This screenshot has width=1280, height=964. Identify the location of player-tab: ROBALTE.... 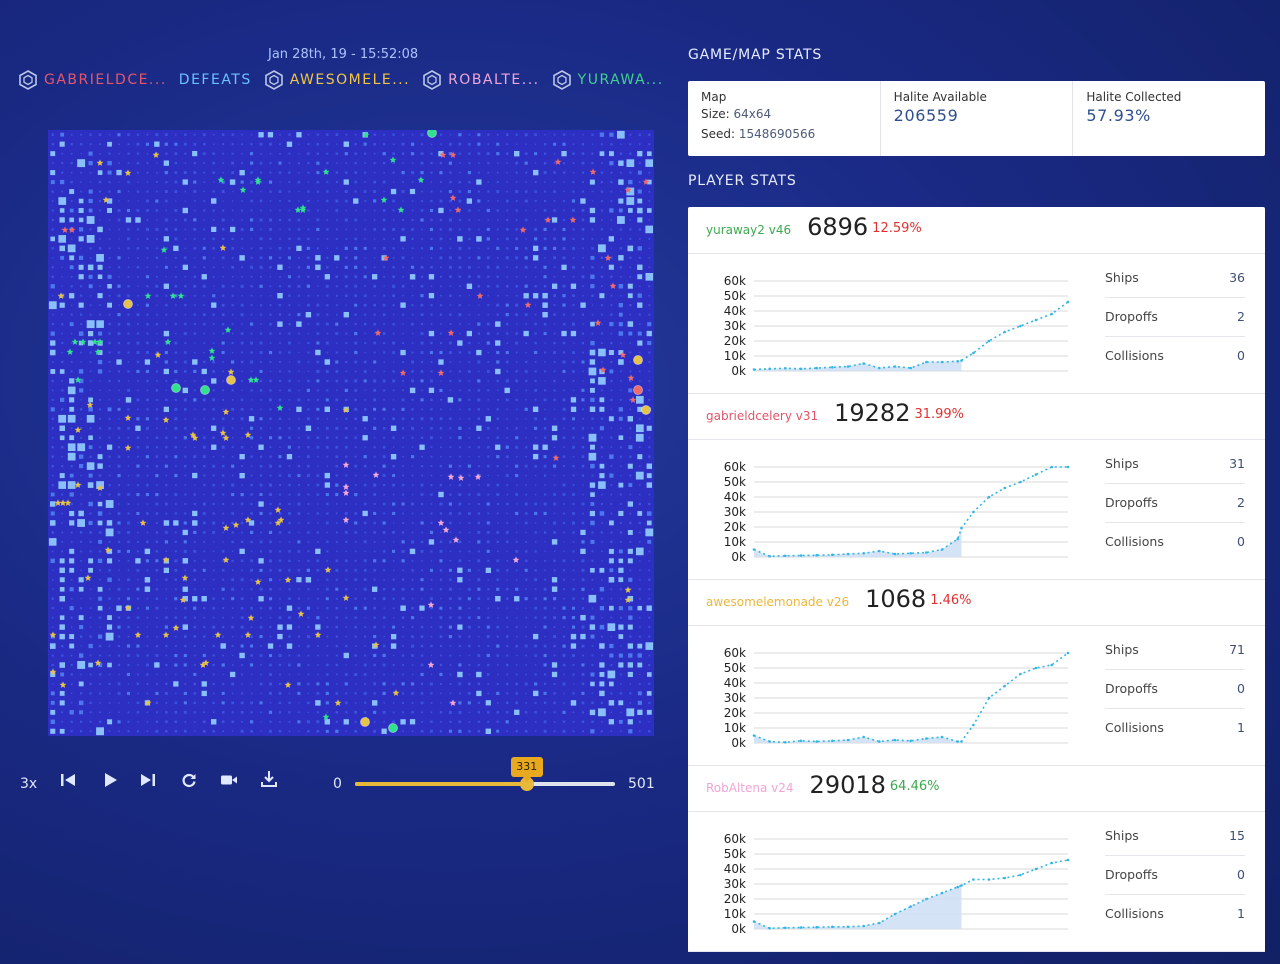
(481, 80).